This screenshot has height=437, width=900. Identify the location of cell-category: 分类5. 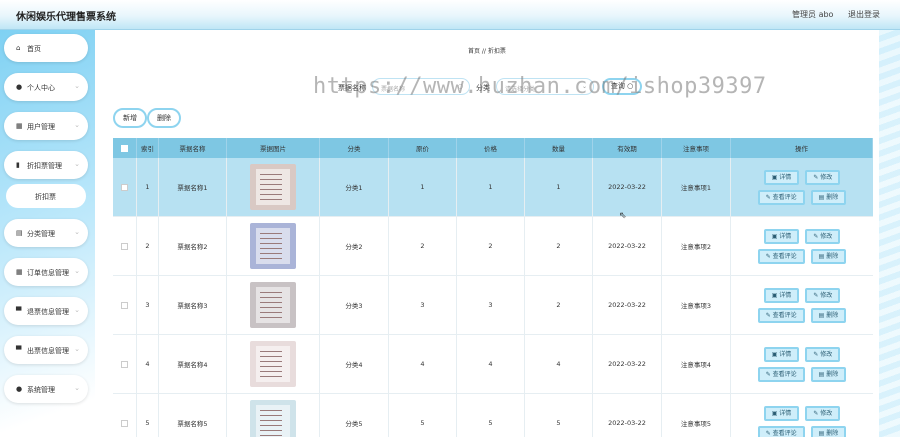
(354, 415).